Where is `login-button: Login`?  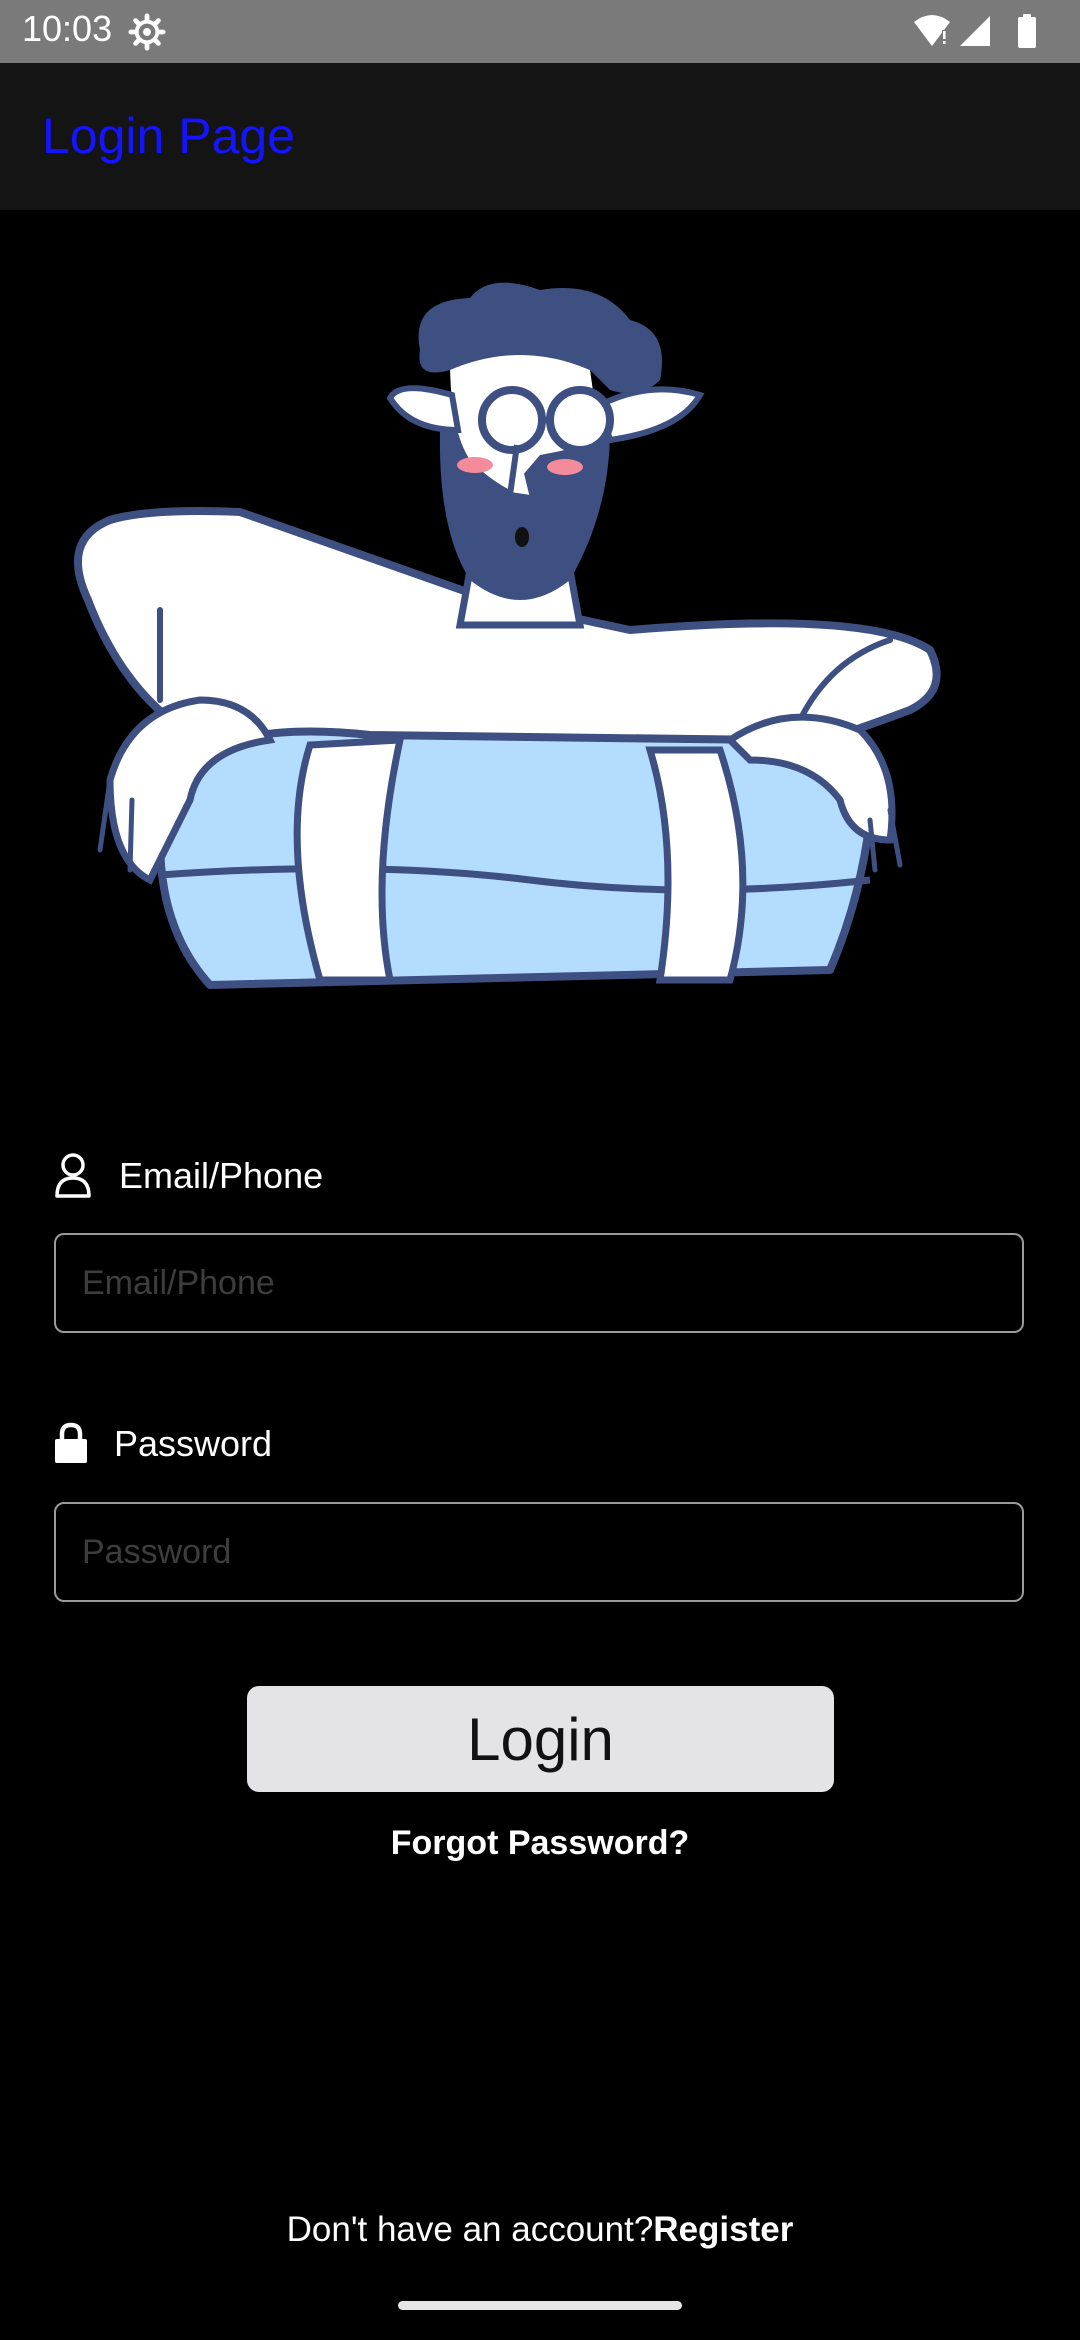
login-button: Login is located at coordinates (540, 1739).